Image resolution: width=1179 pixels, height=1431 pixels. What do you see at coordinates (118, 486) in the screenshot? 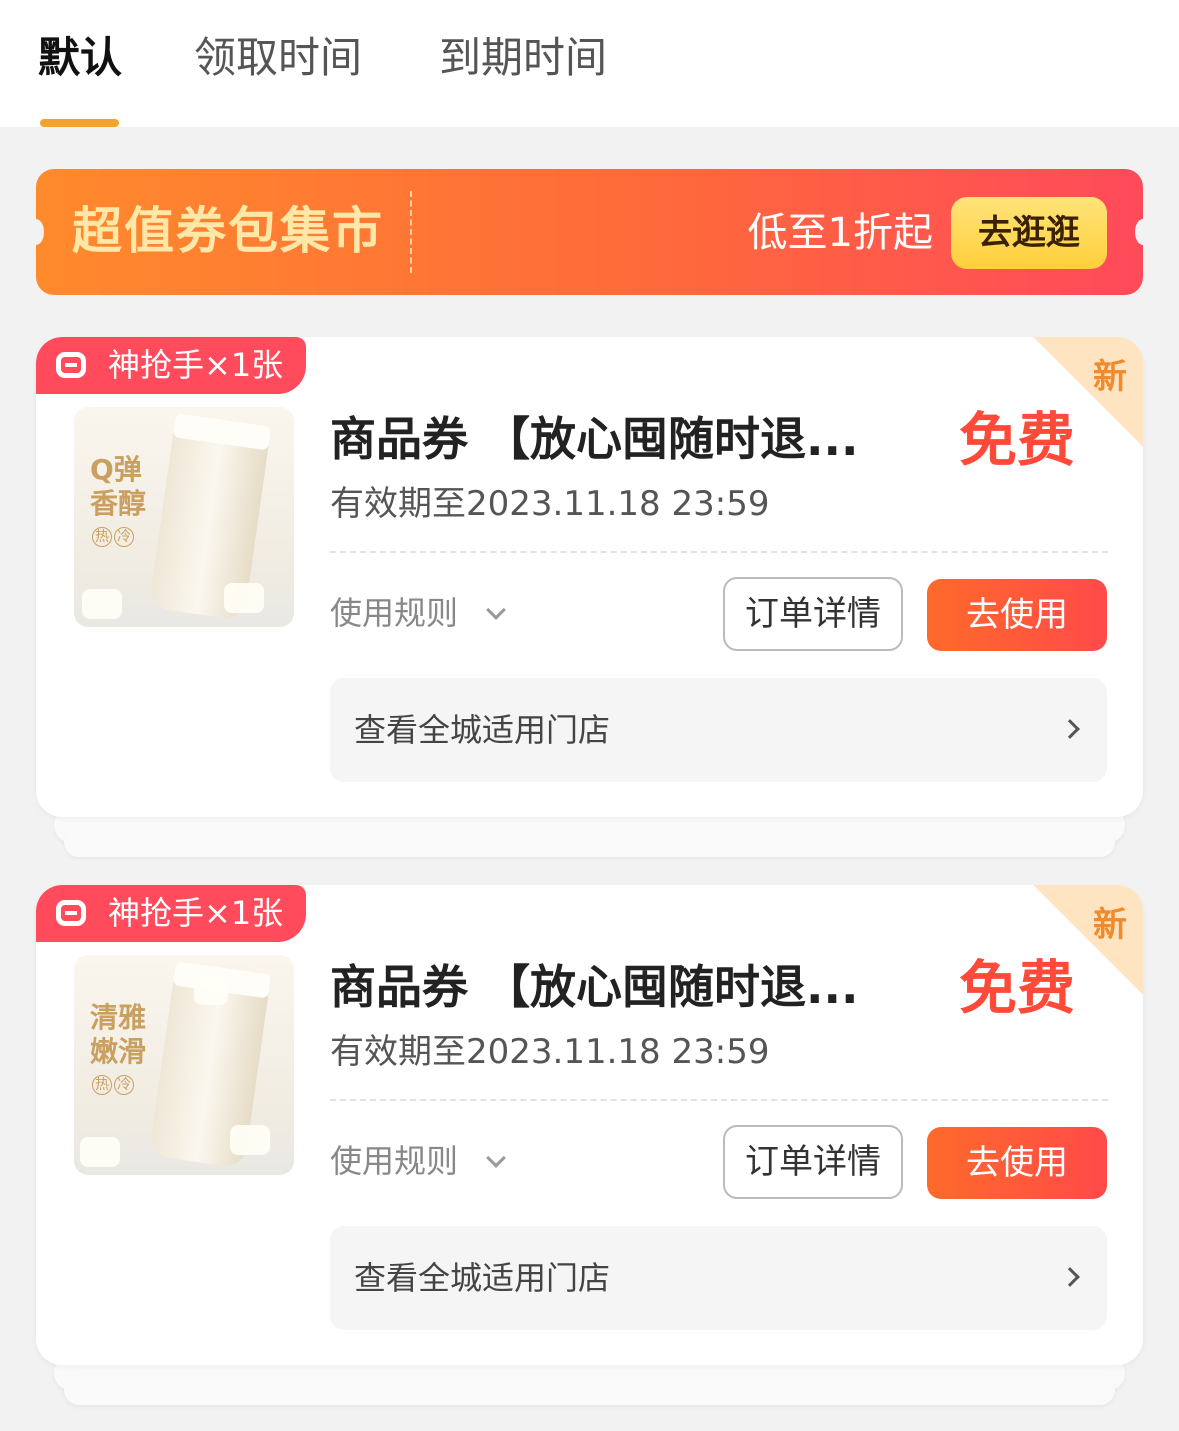
I see `thumbnail-label: Q弹香醇` at bounding box center [118, 486].